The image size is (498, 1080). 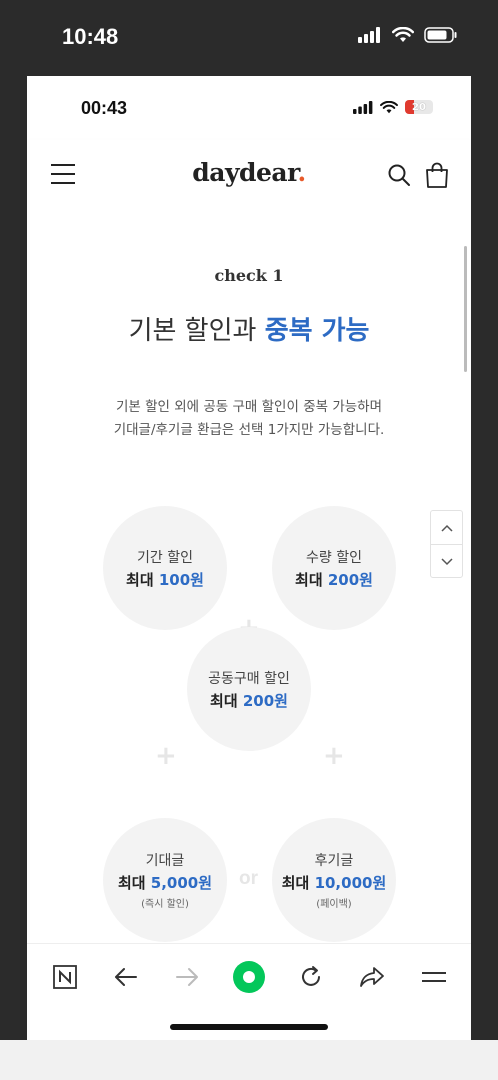 I want to click on chevron-up-icon, so click(x=446, y=528).